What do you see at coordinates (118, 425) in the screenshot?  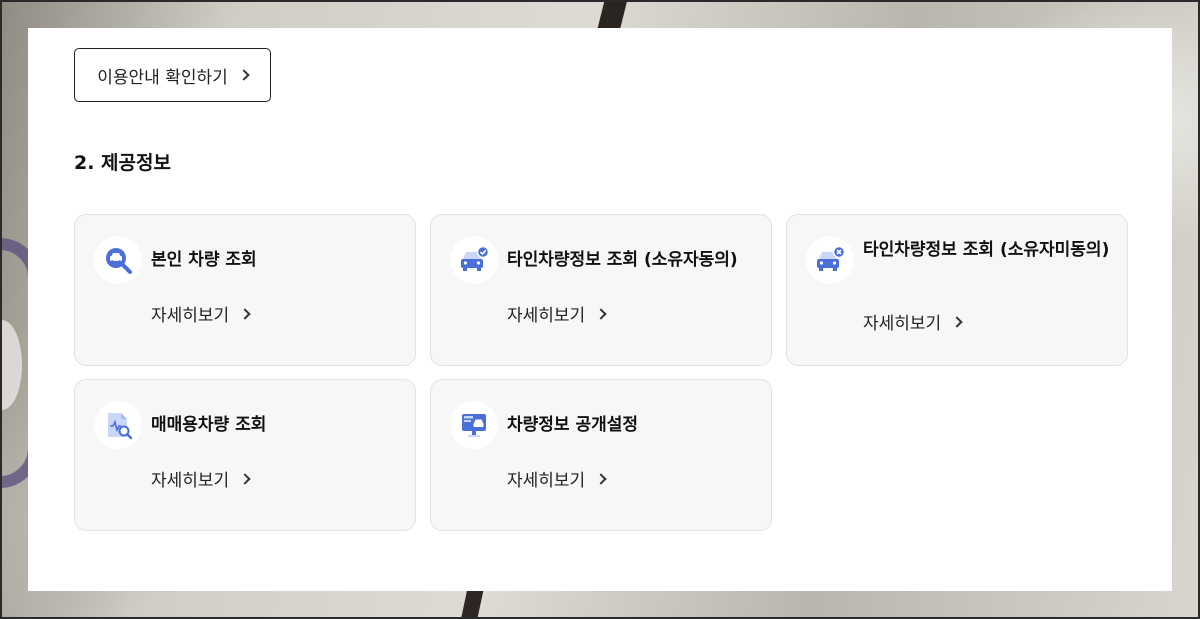 I see `document-search-icon` at bounding box center [118, 425].